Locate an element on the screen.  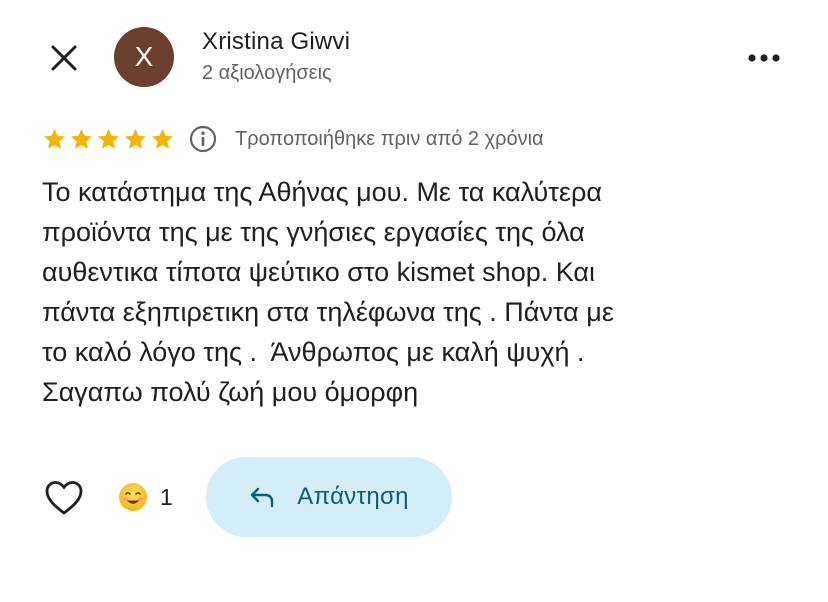
reply-button-label: Απάντηση is located at coordinates (353, 496).